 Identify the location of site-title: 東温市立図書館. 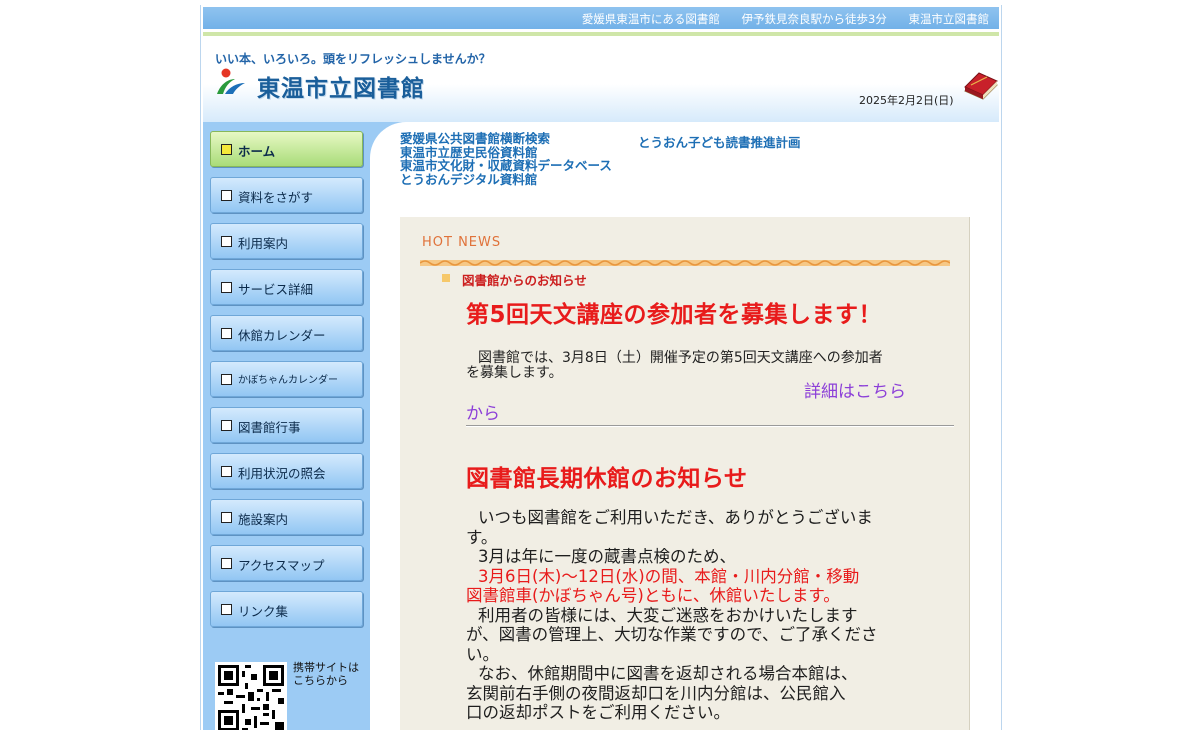
(341, 86).